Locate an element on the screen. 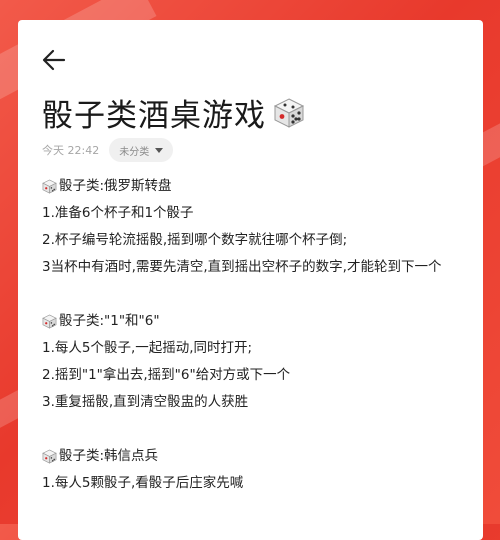 The height and width of the screenshot is (540, 500). back-arrow-icon is located at coordinates (54, 60).